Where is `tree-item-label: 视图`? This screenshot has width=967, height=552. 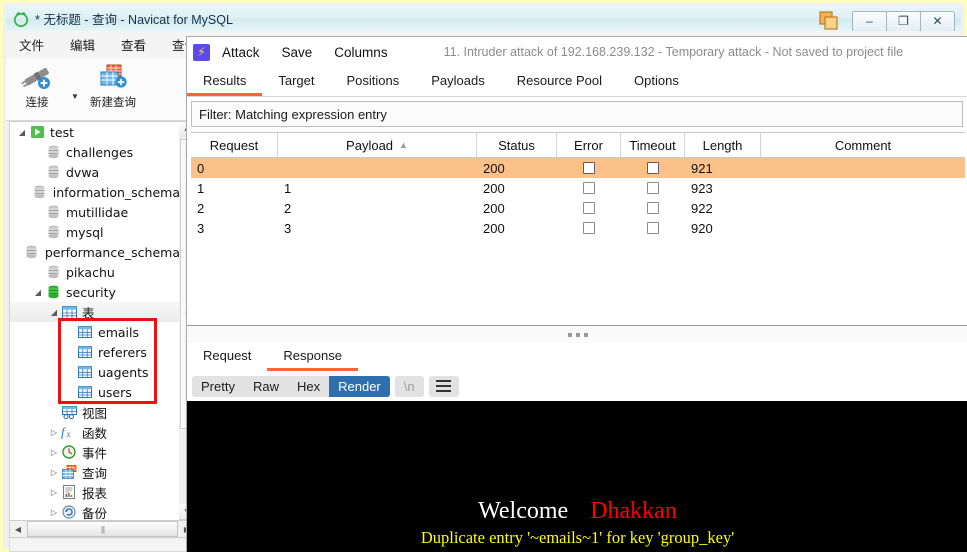
tree-item-label: 视图 is located at coordinates (95, 413).